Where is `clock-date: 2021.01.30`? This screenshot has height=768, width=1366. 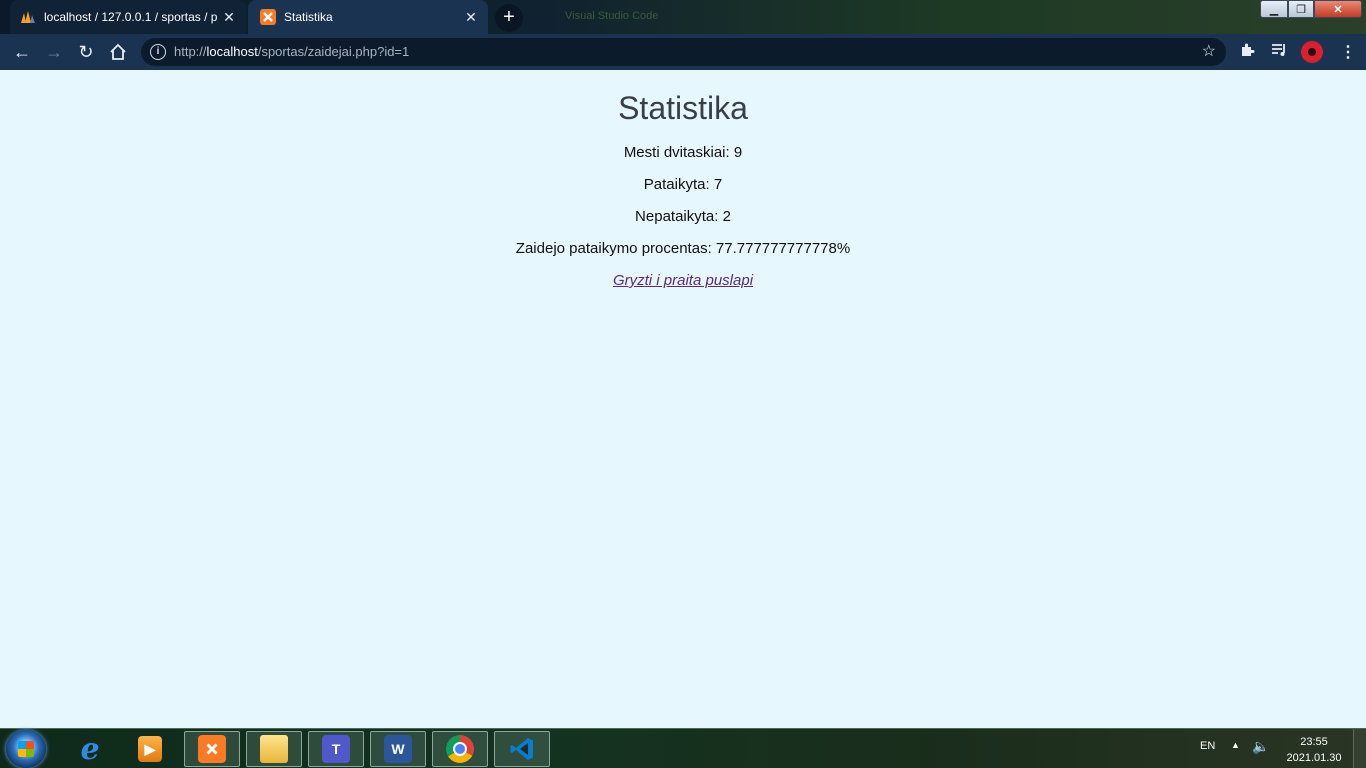 clock-date: 2021.01.30 is located at coordinates (1314, 758).